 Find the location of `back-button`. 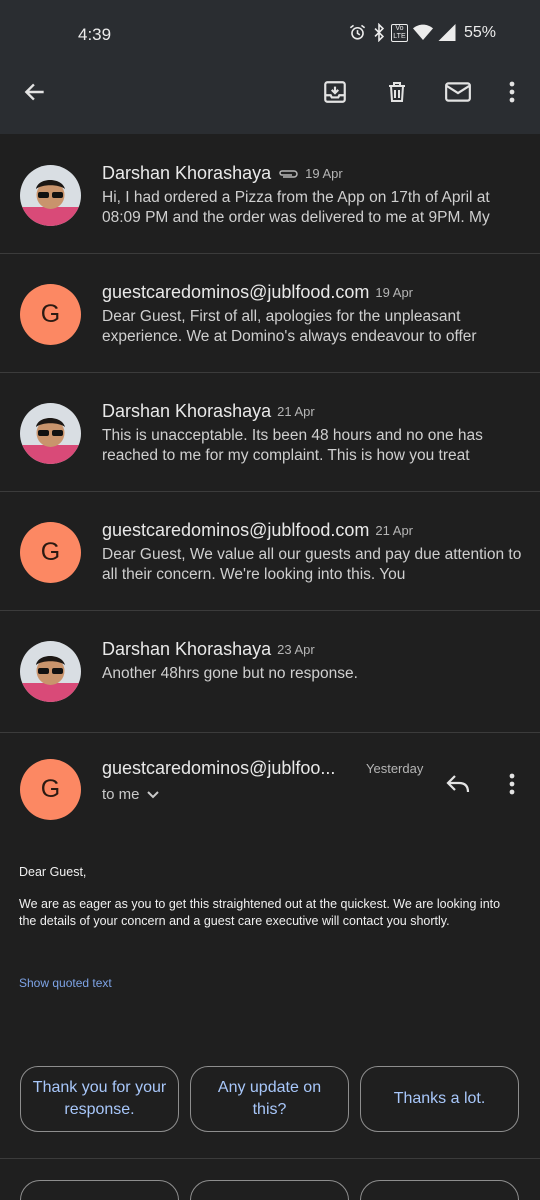

back-button is located at coordinates (35, 92).